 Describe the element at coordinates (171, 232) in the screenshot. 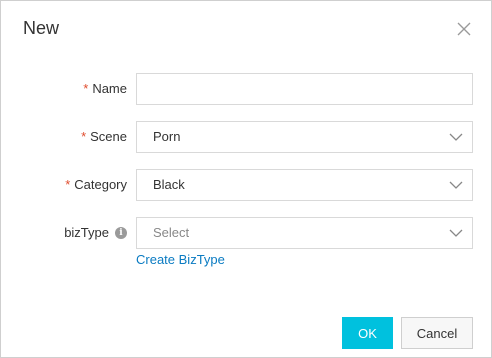

I see `biztype-select-placeholder: Select` at that location.